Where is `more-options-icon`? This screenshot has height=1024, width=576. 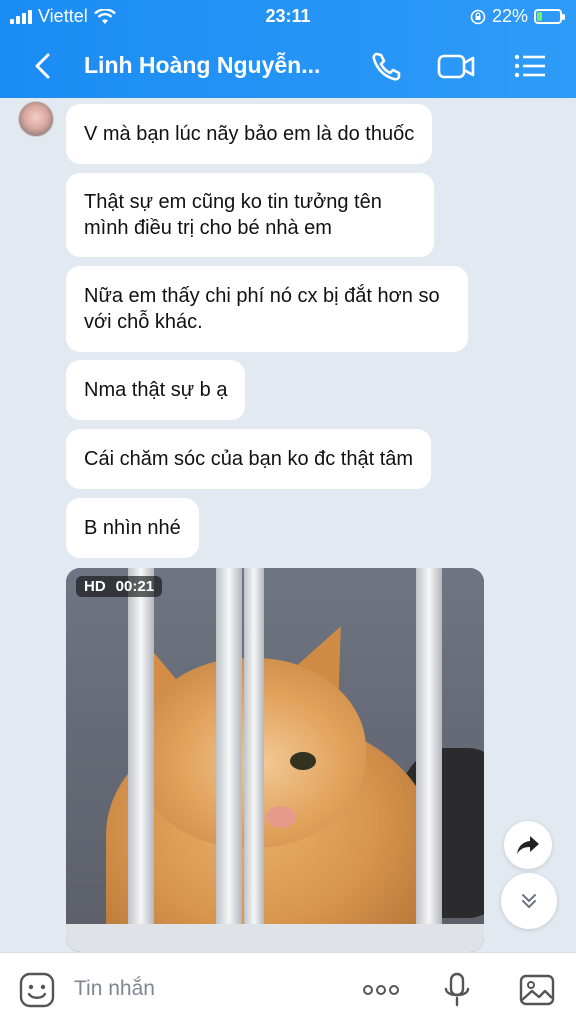 more-options-icon is located at coordinates (381, 990).